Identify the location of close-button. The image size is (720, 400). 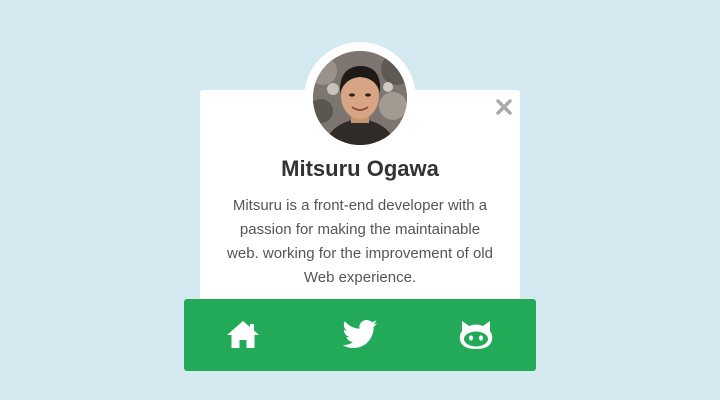
(504, 107).